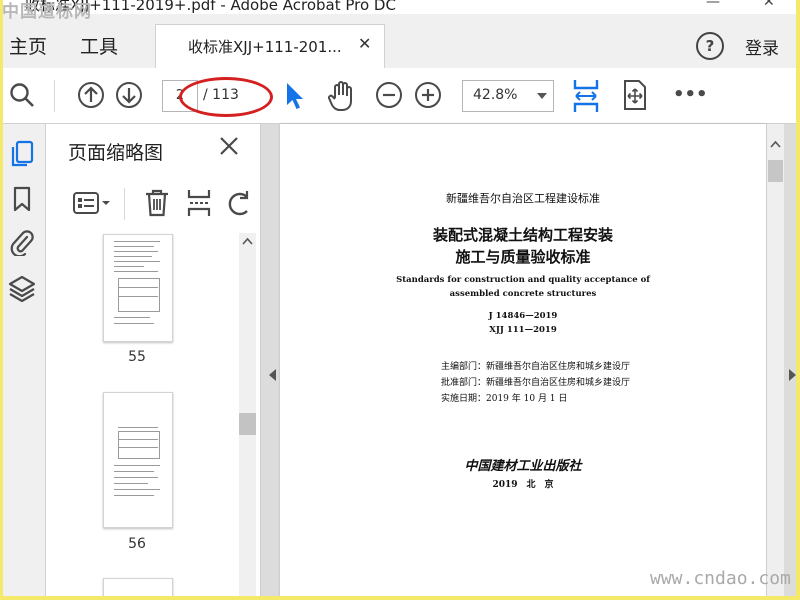  What do you see at coordinates (523, 294) in the screenshot?
I see `english-title-line2: assembled concrete structures` at bounding box center [523, 294].